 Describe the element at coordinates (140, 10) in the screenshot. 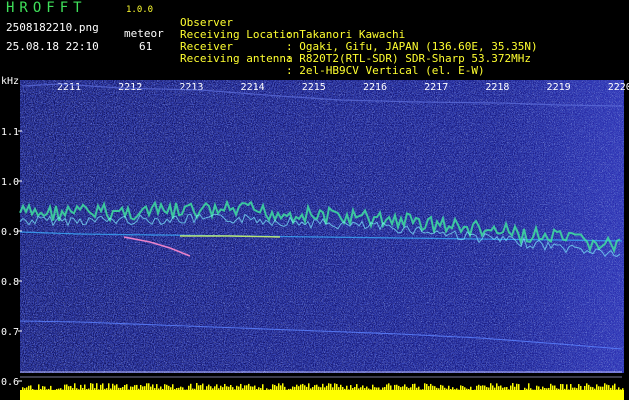

I see `app-version: 1.0.0` at that location.